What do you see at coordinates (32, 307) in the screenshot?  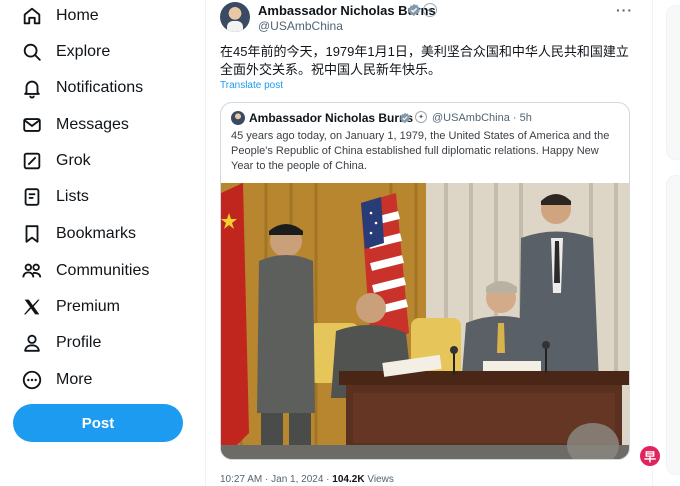 I see `x-logo-icon` at bounding box center [32, 307].